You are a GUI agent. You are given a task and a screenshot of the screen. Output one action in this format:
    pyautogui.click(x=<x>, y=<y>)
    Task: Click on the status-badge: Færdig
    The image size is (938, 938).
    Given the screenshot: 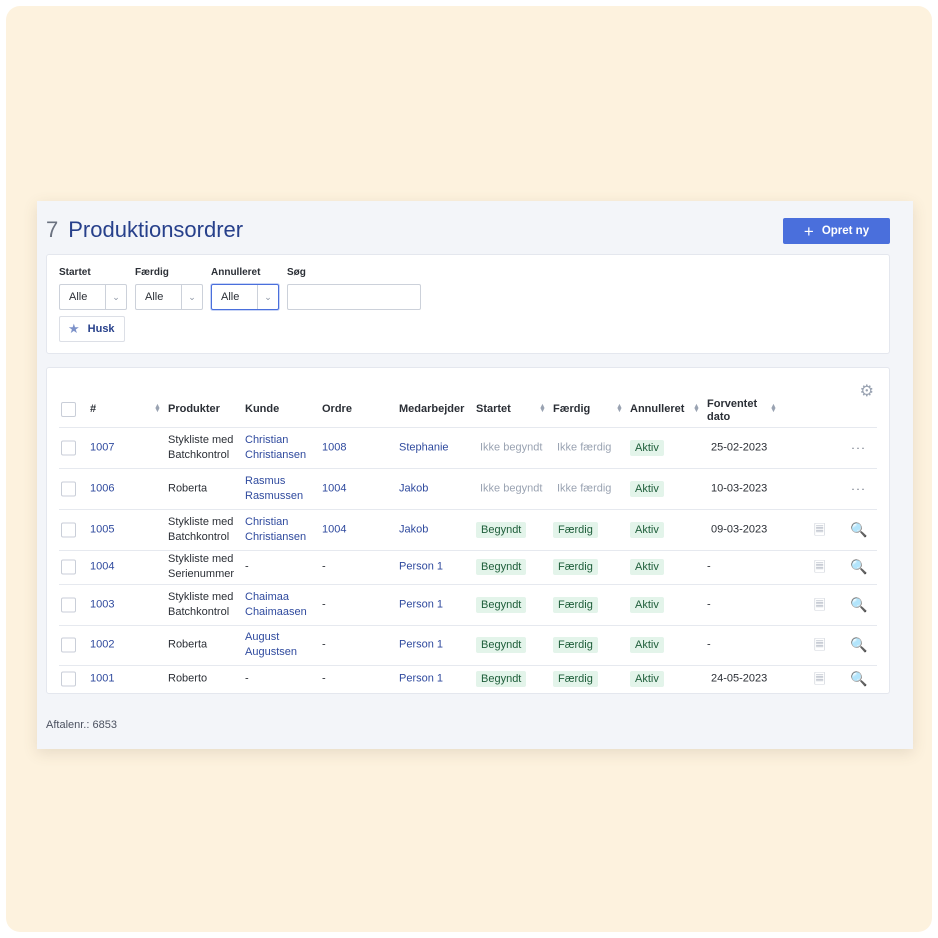 What is the action you would take?
    pyautogui.click(x=575, y=604)
    